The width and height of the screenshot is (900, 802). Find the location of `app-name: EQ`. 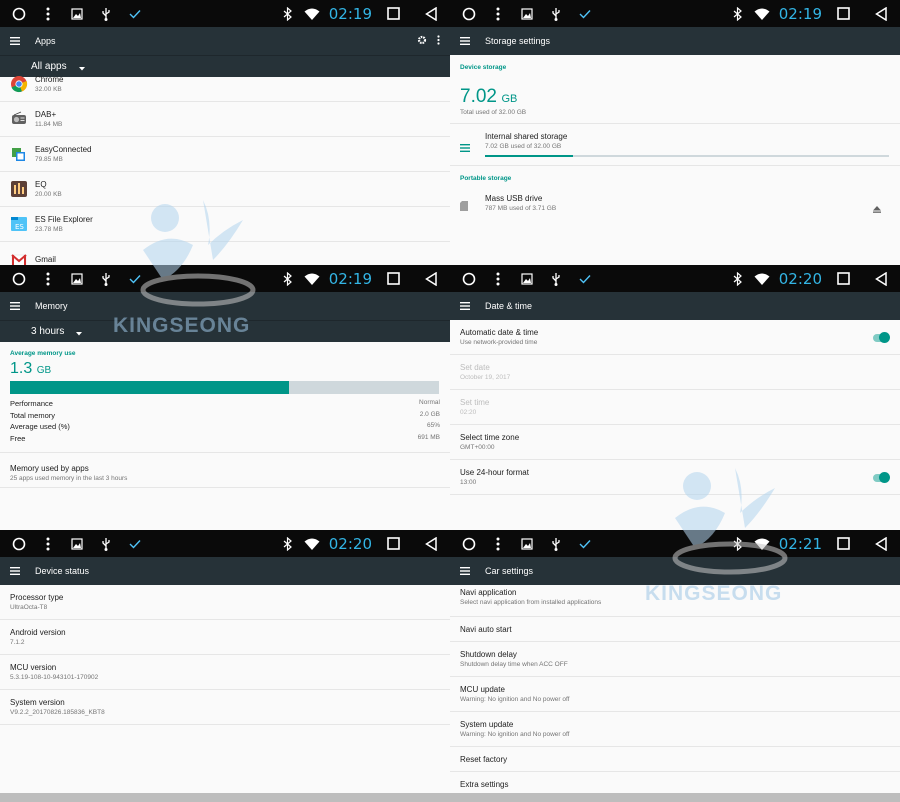

app-name: EQ is located at coordinates (41, 184).